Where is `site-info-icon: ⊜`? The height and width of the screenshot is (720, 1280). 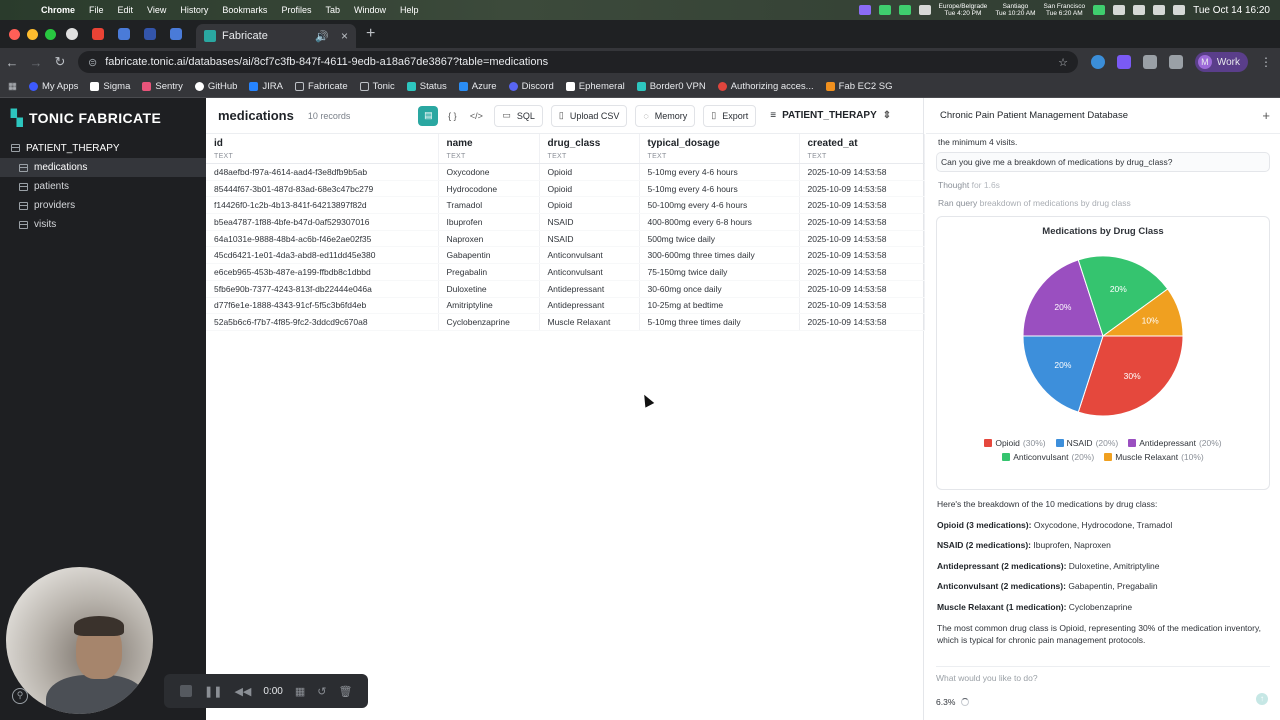
site-info-icon: ⊜ is located at coordinates (92, 62).